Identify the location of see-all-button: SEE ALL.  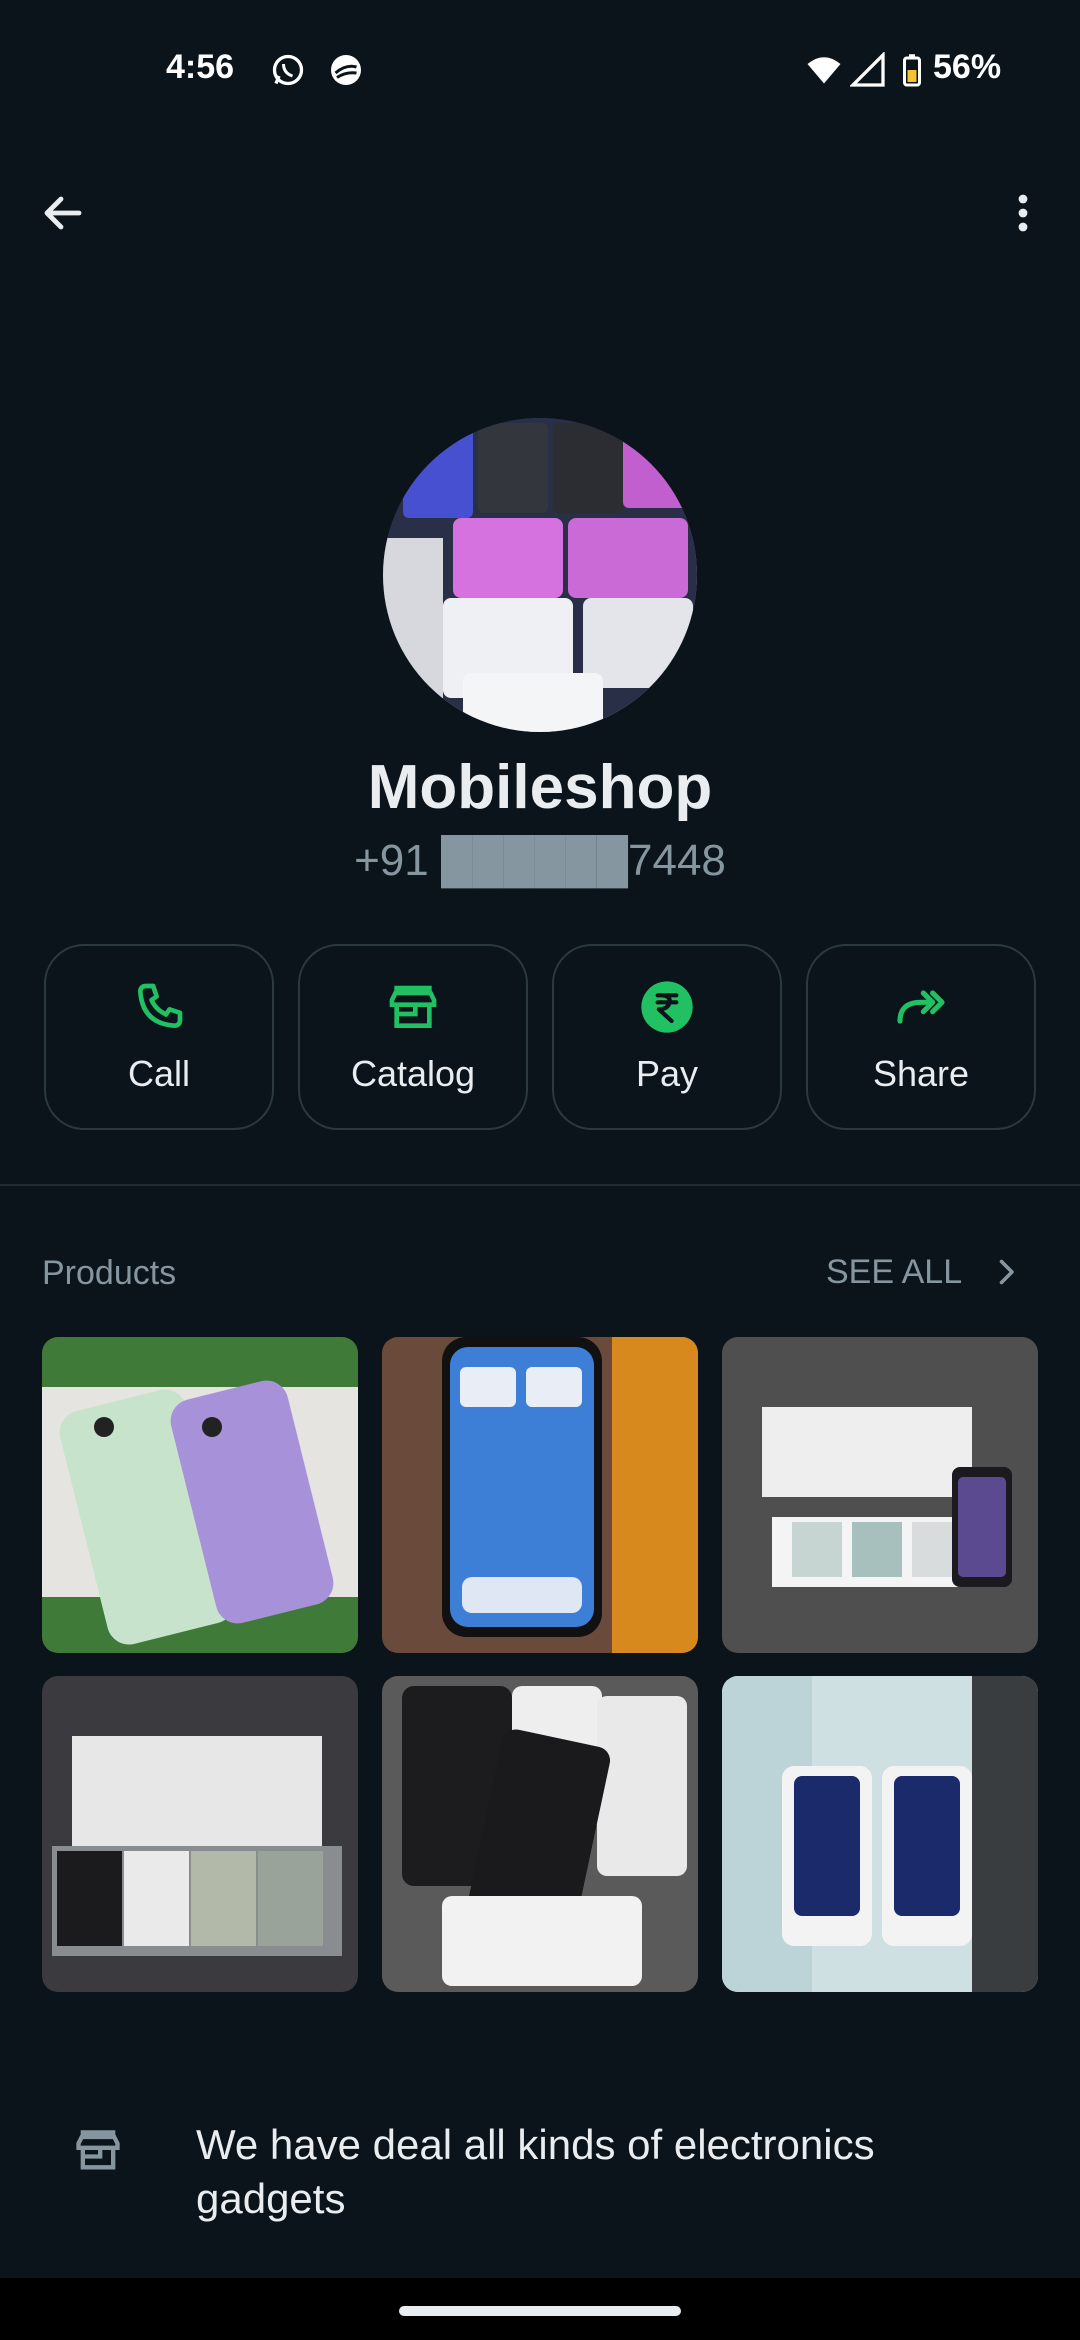
(925, 1272).